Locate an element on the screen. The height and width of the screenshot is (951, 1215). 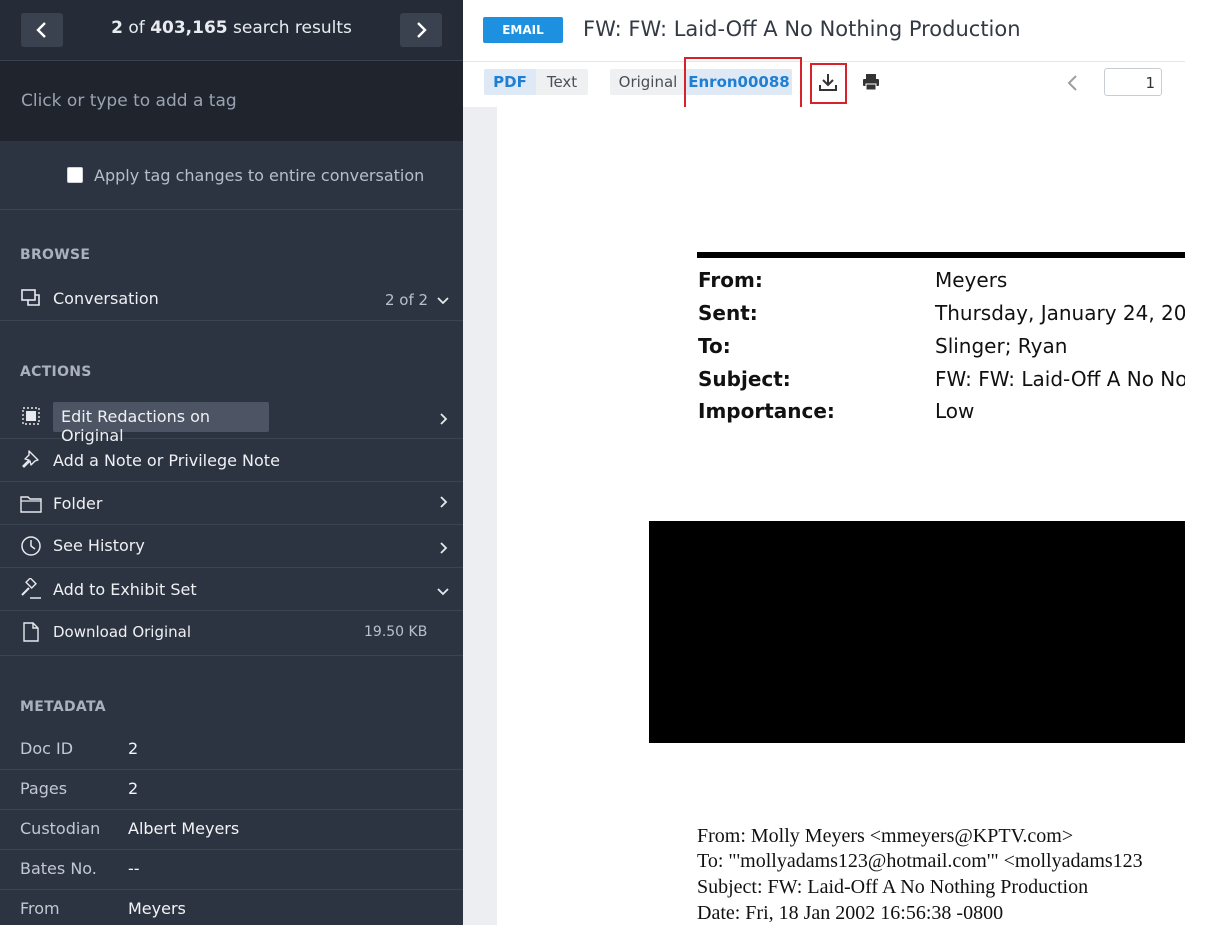
conversation-icon is located at coordinates (30, 297).